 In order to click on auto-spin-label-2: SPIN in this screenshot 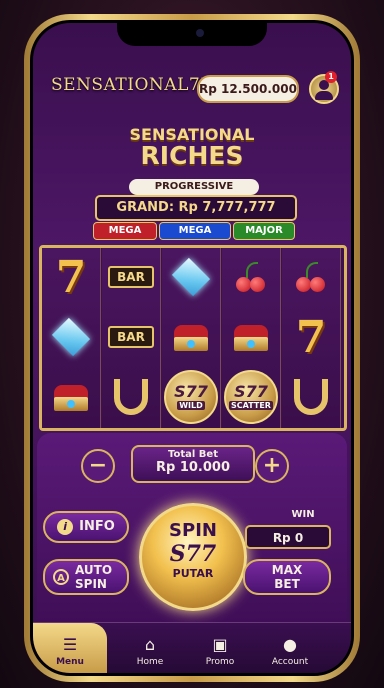, I will do `click(91, 584)`.